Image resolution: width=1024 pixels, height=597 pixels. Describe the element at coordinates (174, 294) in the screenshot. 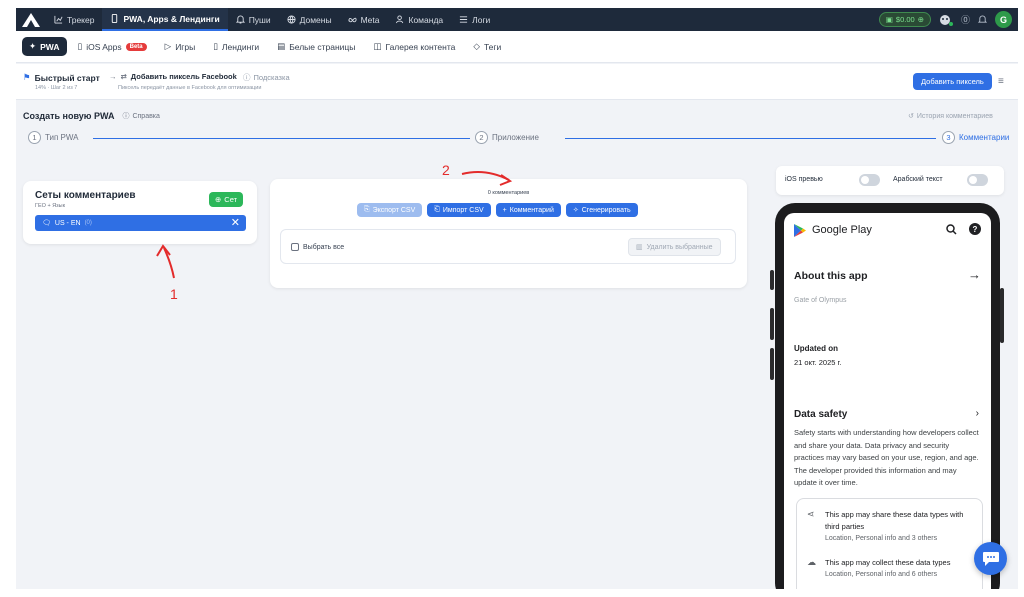

I see `annotation-label-1: 1` at that location.